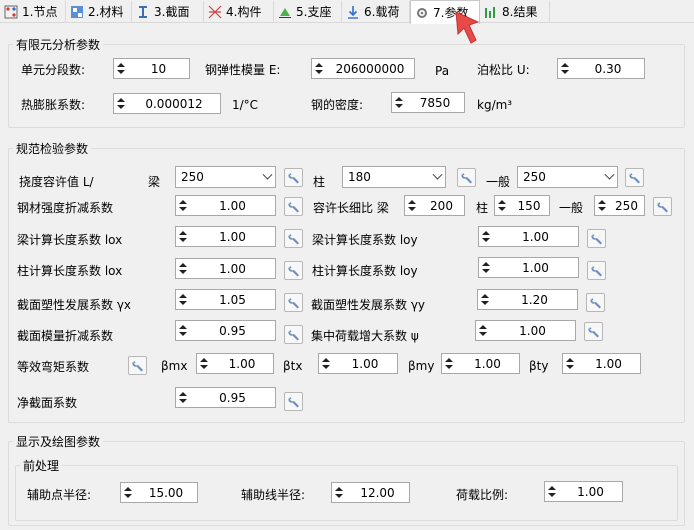 This screenshot has height=530, width=694. Describe the element at coordinates (363, 68) in the screenshot. I see `modulus-spinbox: 206000000` at that location.